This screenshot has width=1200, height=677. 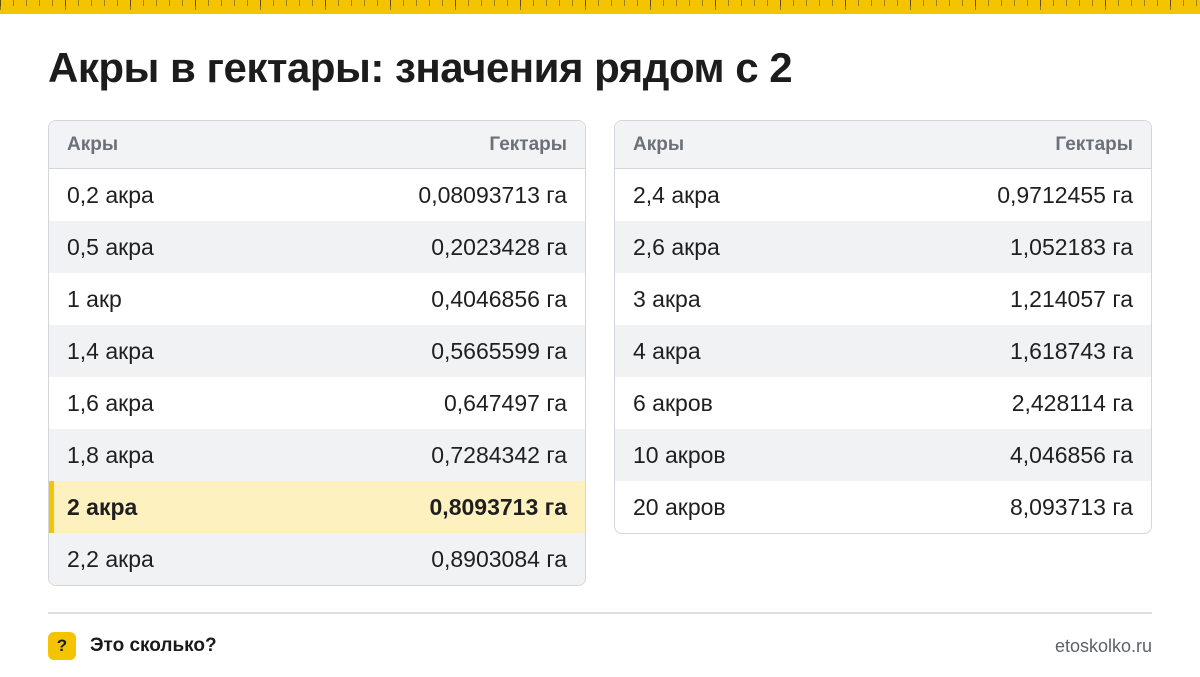 I want to click on cell-acres: 10 акров, so click(x=679, y=454).